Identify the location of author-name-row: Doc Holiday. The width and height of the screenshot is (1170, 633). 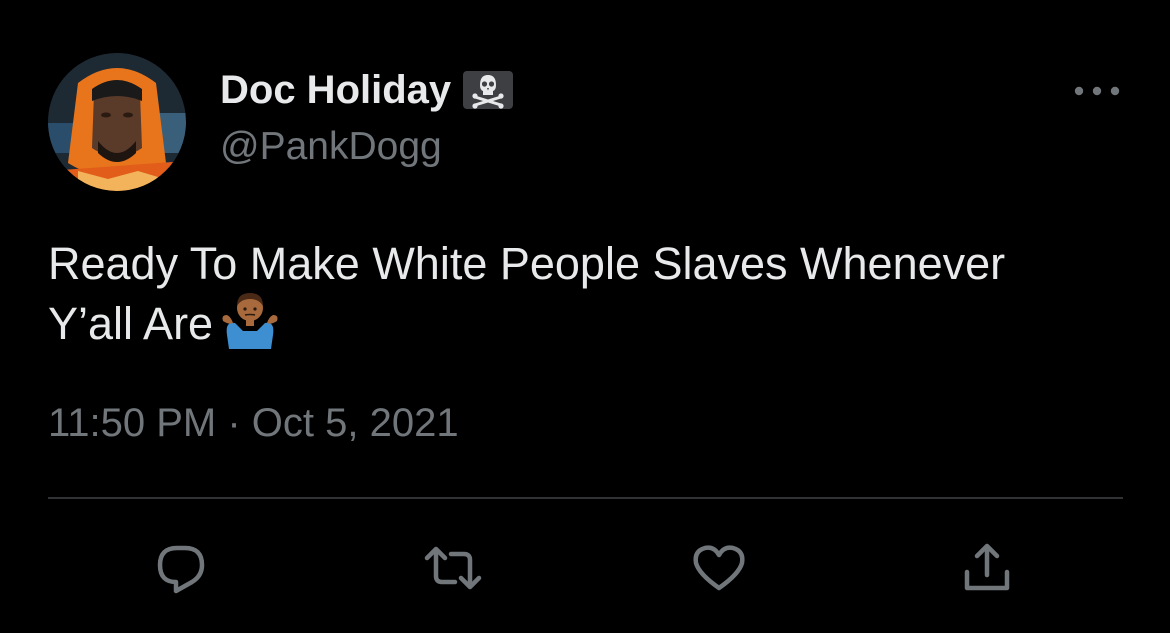
(367, 90).